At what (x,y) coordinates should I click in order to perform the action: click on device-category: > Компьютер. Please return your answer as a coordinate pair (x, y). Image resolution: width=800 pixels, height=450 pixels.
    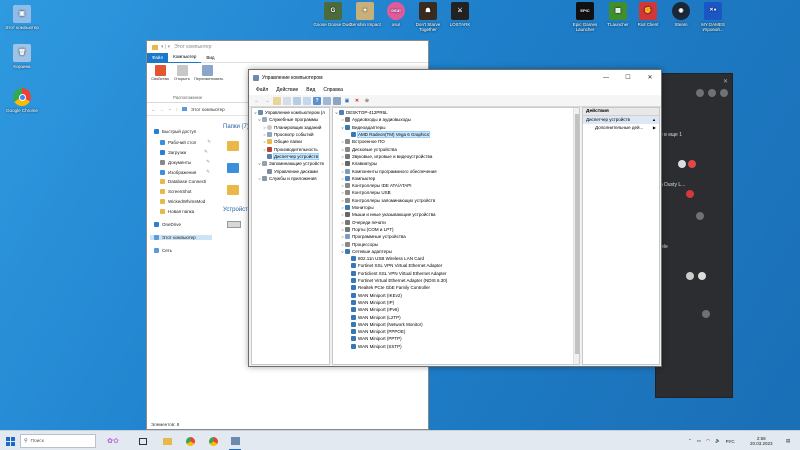
    Looking at the image, I should click on (354, 178).